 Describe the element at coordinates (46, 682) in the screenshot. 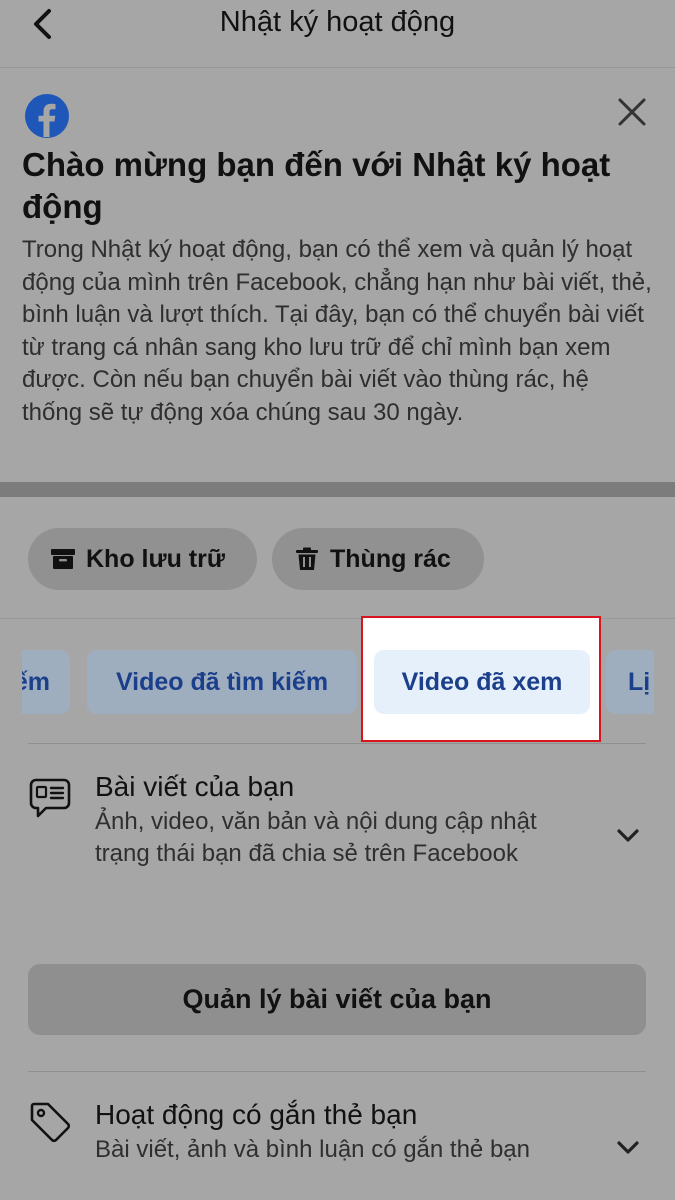

I see `filter-chip: ếm` at that location.